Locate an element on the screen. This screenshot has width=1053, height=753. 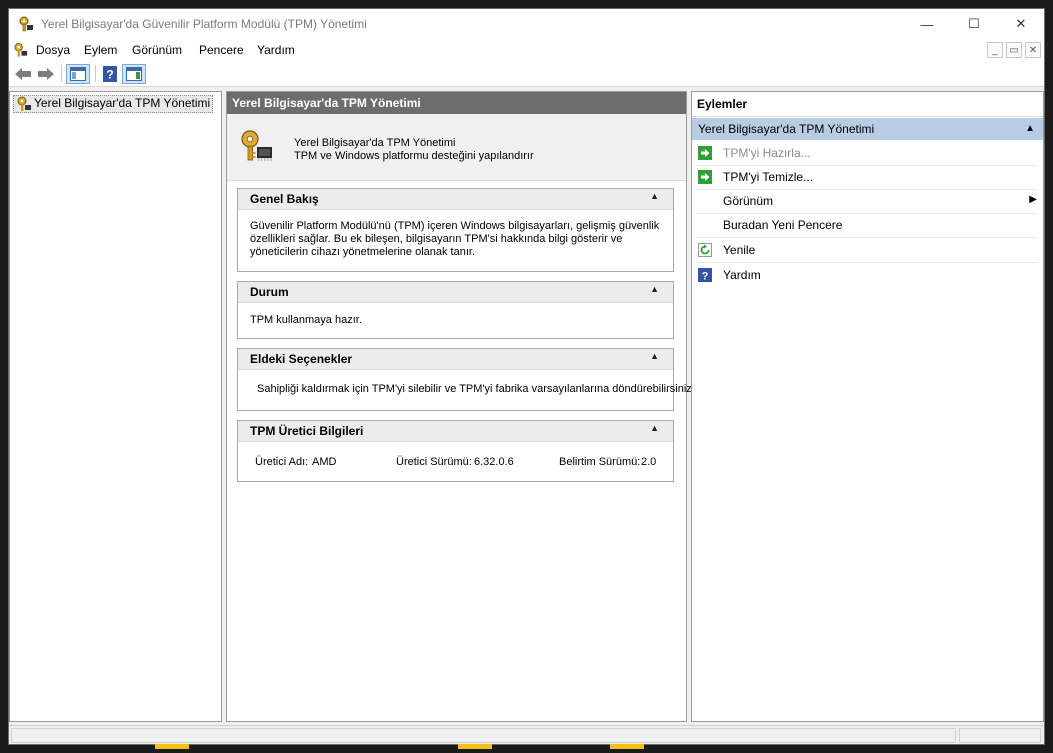
close-icon: ✕ is located at coordinates (1021, 23).